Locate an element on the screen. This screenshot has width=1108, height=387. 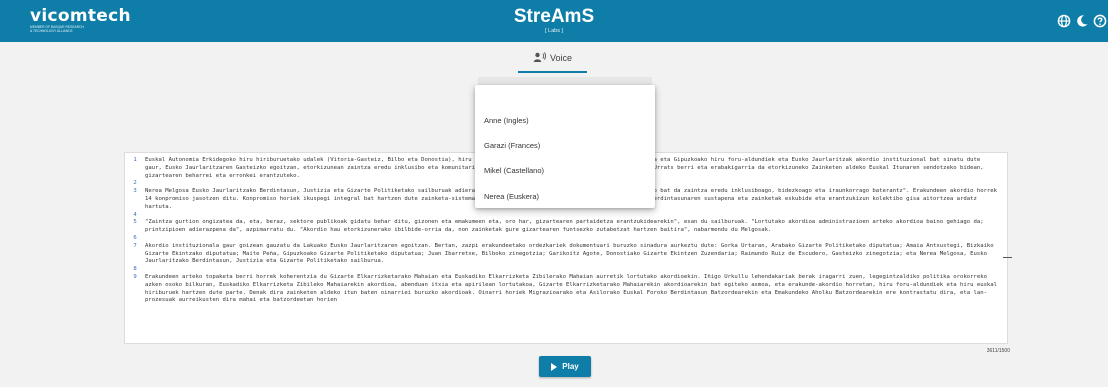
voice-option-mikel: Mikel (Castellano) is located at coordinates (565, 171).